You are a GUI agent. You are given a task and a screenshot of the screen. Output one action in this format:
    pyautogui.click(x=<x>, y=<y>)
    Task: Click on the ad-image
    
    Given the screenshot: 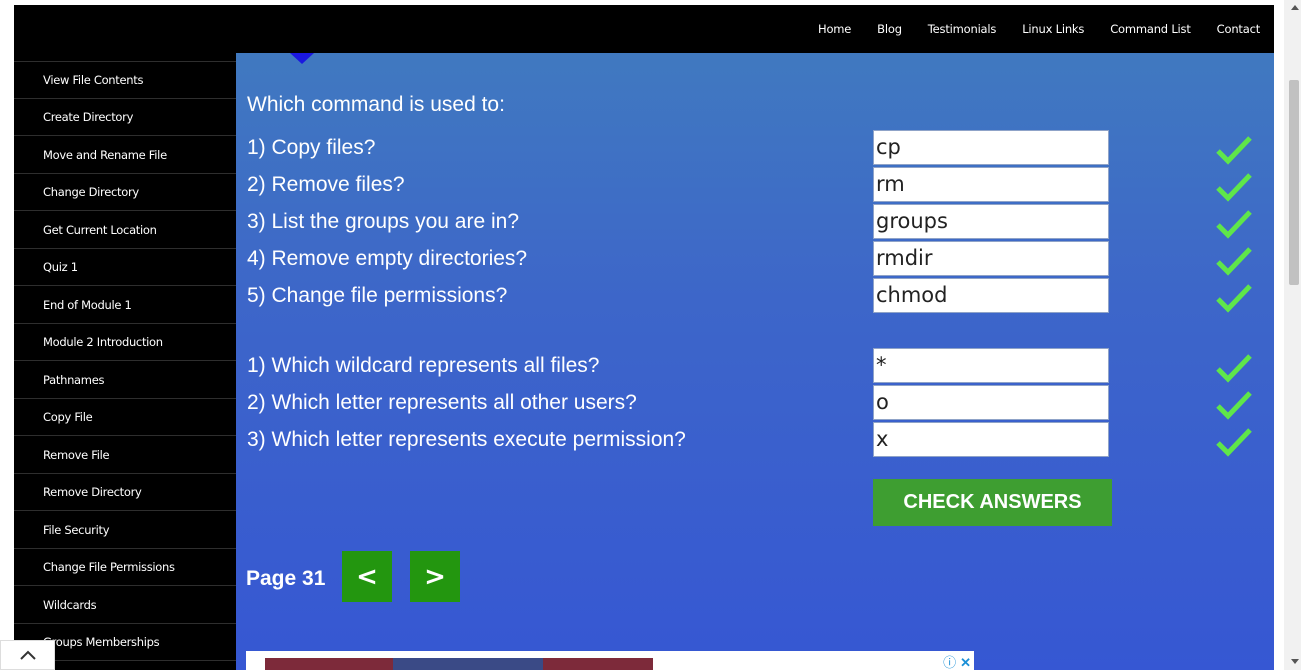 What is the action you would take?
    pyautogui.click(x=459, y=664)
    